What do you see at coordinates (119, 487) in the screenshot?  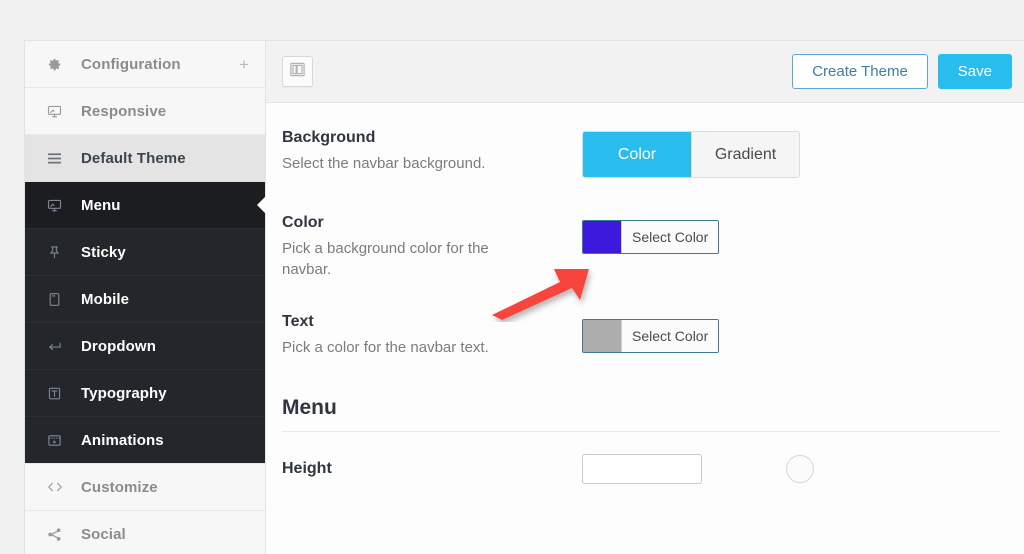 I see `sidebar-item-label: Customize` at bounding box center [119, 487].